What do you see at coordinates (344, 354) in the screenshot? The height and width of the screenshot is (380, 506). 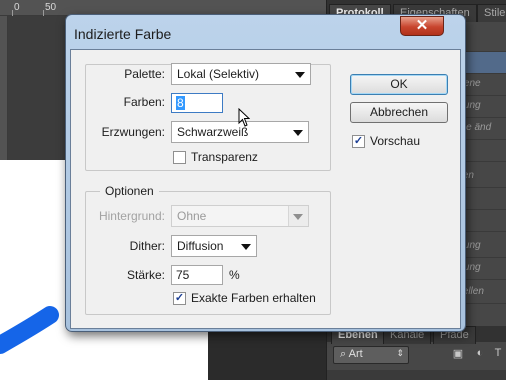 I see `search-icon: ⌕` at bounding box center [344, 354].